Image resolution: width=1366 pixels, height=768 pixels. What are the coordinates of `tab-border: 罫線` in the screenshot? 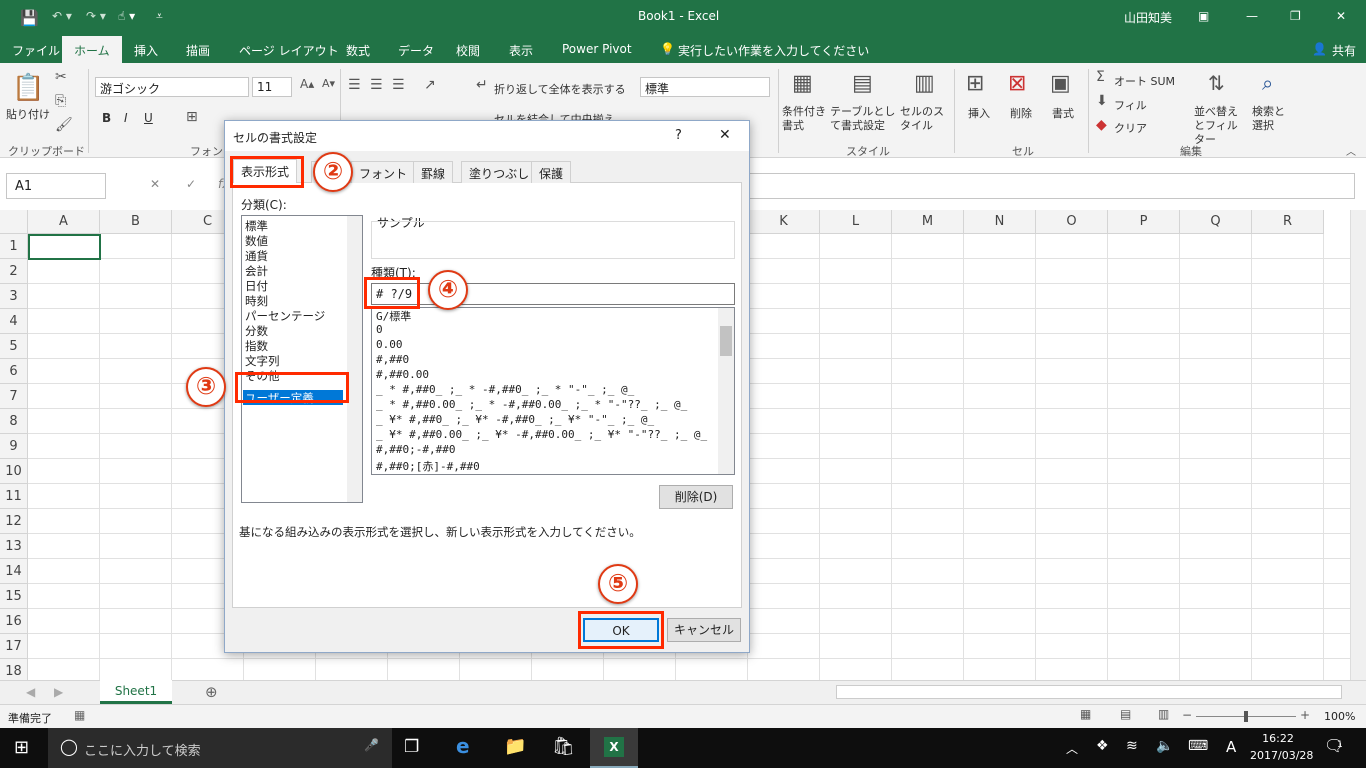 It's located at (433, 172).